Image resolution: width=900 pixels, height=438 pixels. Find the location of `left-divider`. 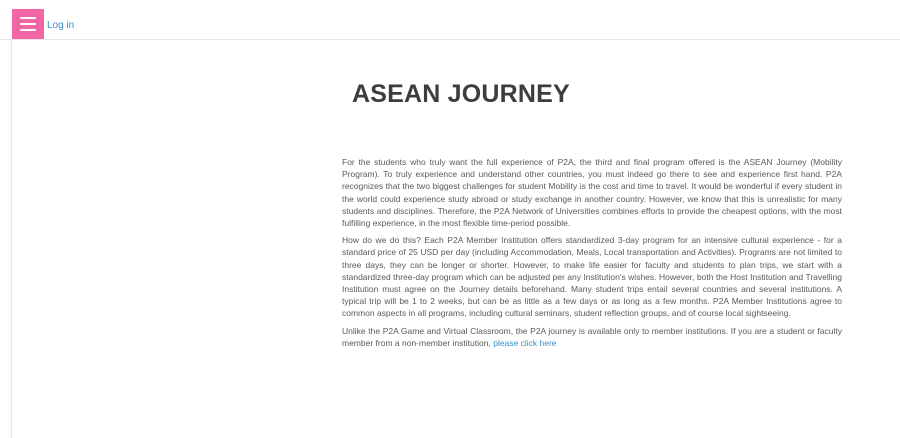

left-divider is located at coordinates (11, 239).